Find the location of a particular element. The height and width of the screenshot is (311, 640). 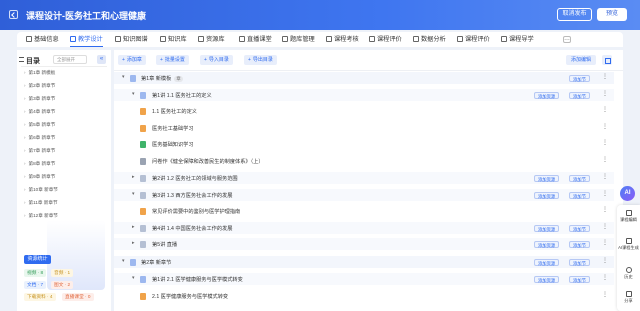

tab-basic-info: 基础信息 is located at coordinates (42, 39).